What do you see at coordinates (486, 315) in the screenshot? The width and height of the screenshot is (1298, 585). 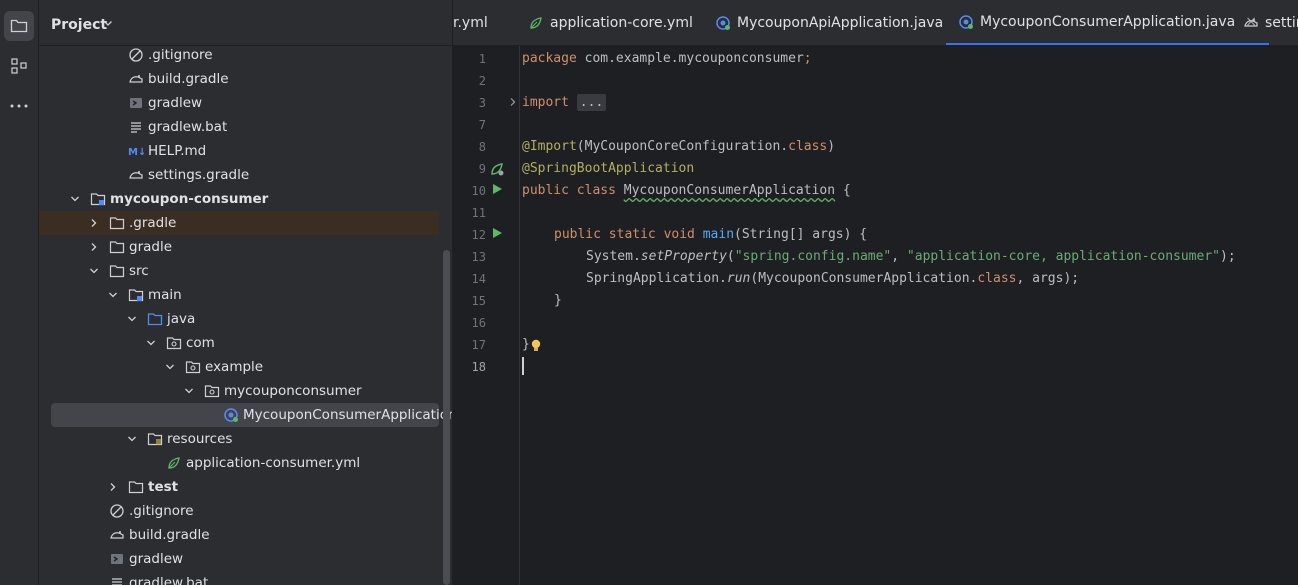 I see `editor-gutter: 1 2 3 7 8 9 10 11 12 13 14 15 16 17 18` at bounding box center [486, 315].